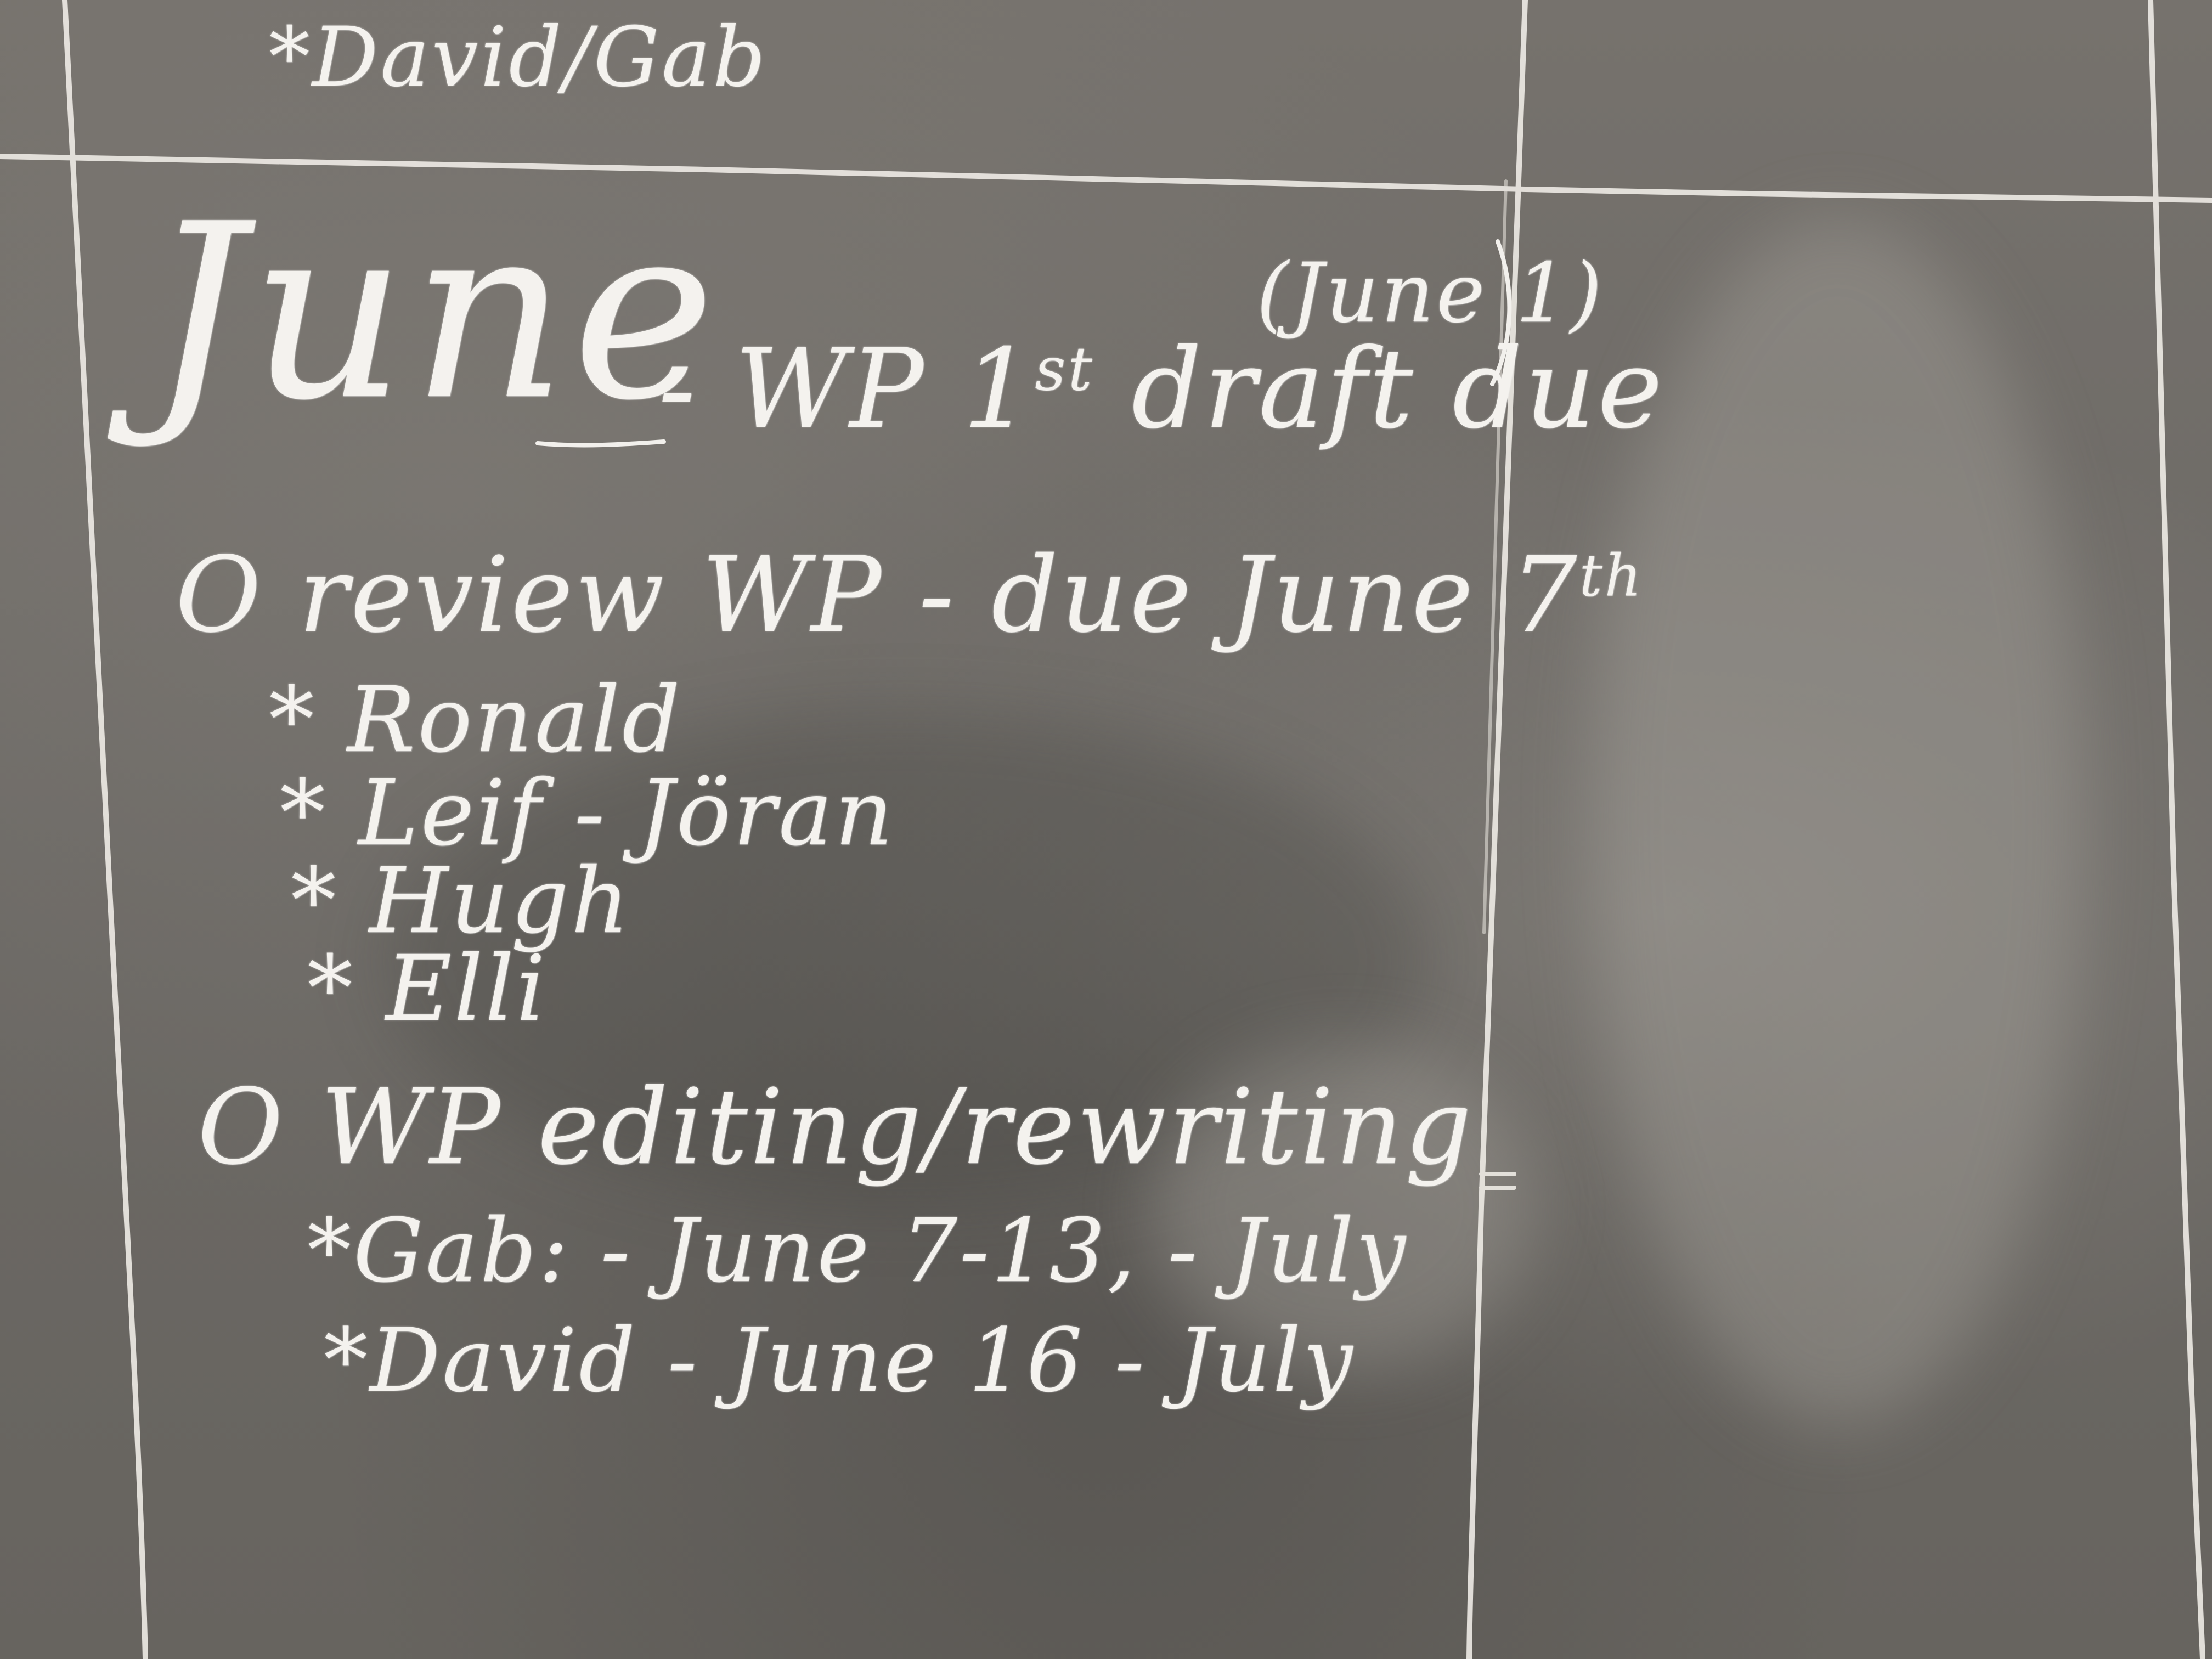 The height and width of the screenshot is (1659, 2212). What do you see at coordinates (461, 900) in the screenshot?
I see `list-item: * Hugh` at bounding box center [461, 900].